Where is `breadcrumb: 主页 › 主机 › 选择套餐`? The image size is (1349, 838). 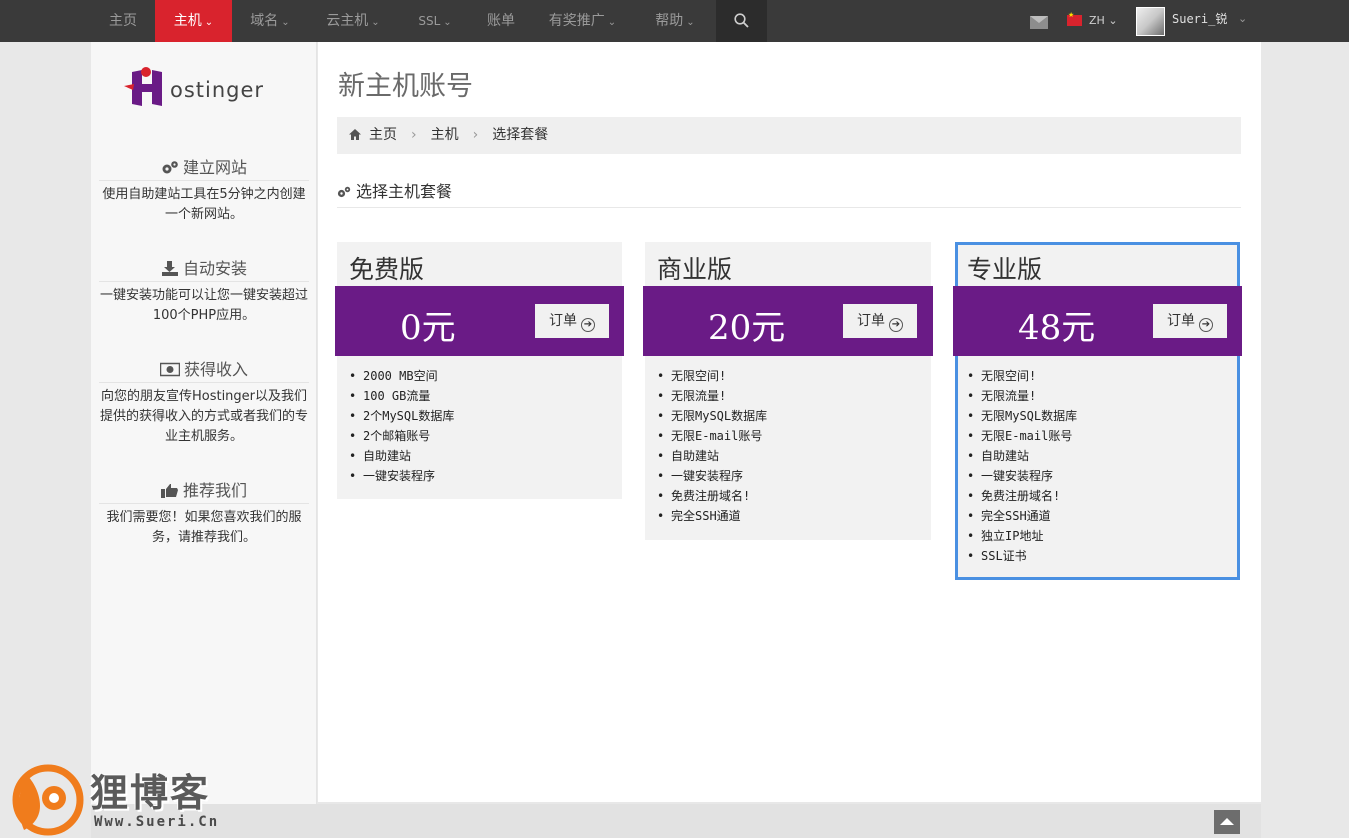 breadcrumb: 主页 › 主机 › 选择套餐 is located at coordinates (789, 135).